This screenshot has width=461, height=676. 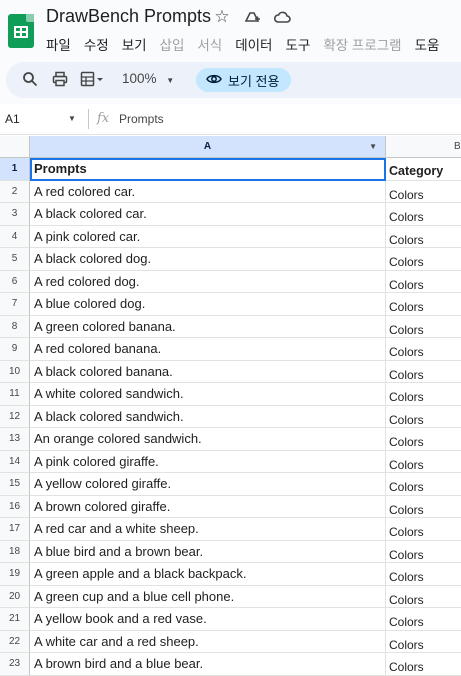 I want to click on menu-format: 서식, so click(x=209, y=44).